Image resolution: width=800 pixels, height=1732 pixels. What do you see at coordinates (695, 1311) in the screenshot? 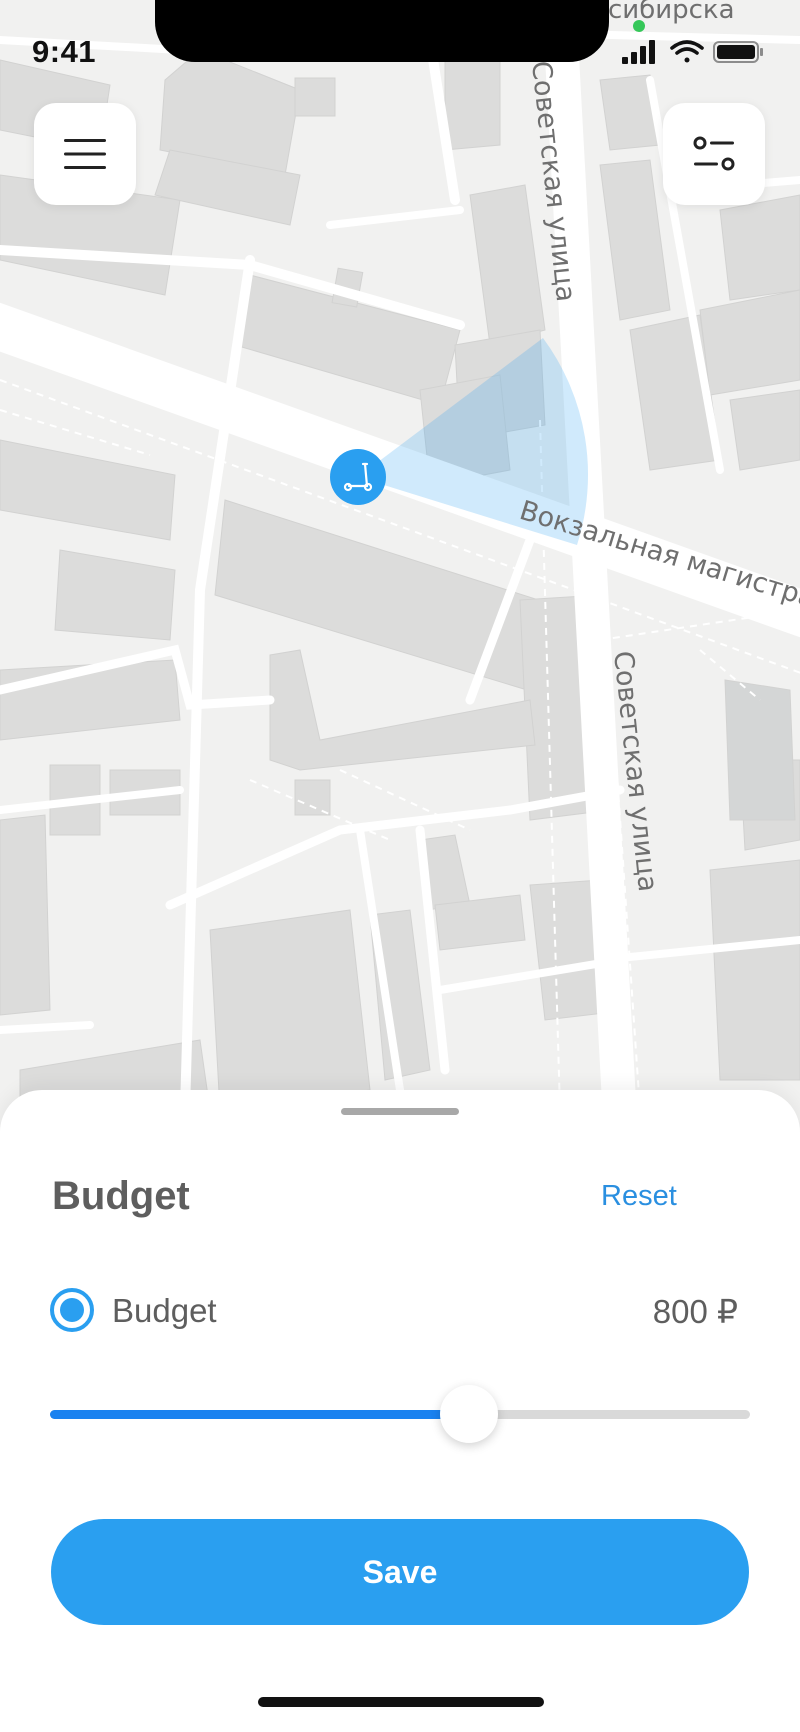
I see `budget-option-value: 800 ₽` at bounding box center [695, 1311].